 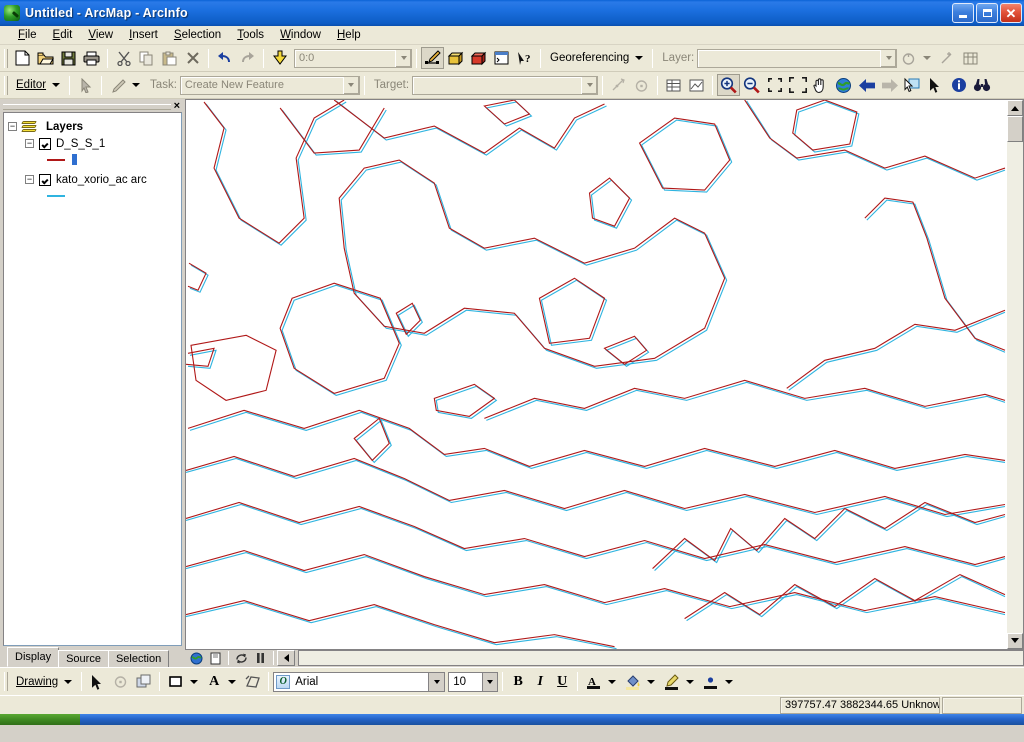 What do you see at coordinates (87, 106) in the screenshot?
I see `toc-drag-grip` at bounding box center [87, 106].